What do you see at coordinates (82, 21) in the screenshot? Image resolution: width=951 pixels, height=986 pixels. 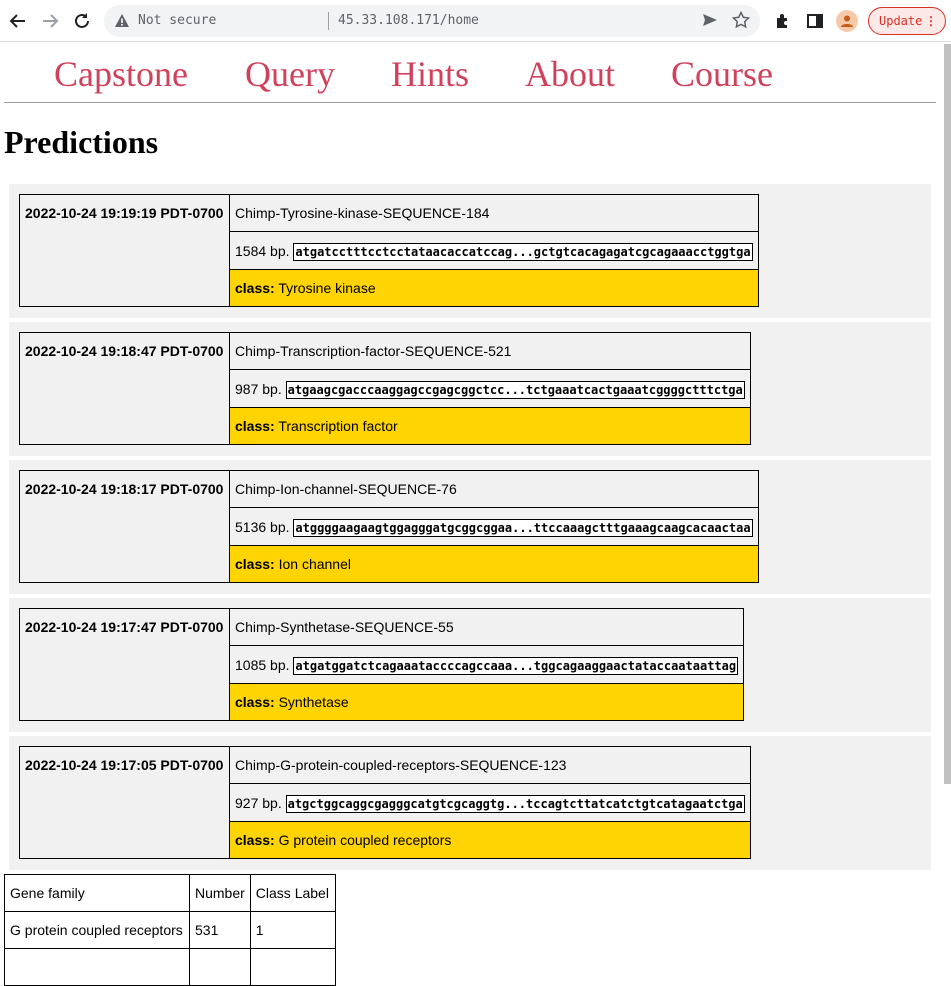 I see `reload-icon` at bounding box center [82, 21].